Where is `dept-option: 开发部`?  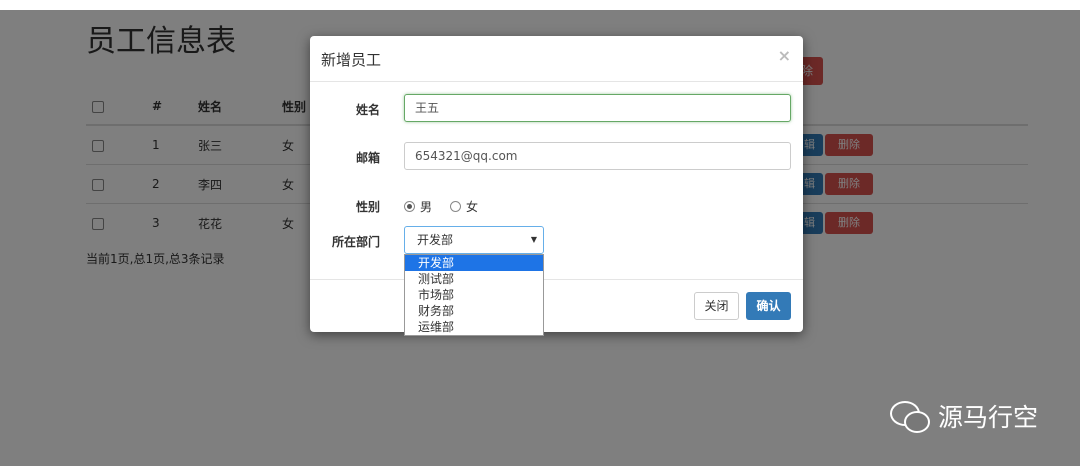 dept-option: 开发部 is located at coordinates (474, 263).